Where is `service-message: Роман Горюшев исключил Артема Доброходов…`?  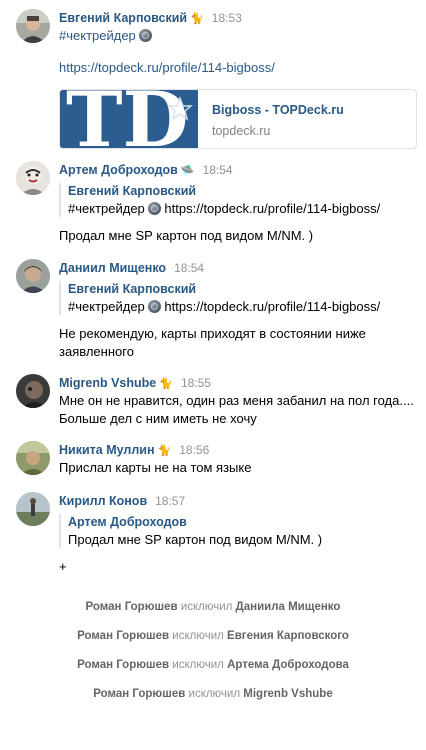 service-message: Роман Горюшев исключил Артема Доброходов… is located at coordinates (213, 665).